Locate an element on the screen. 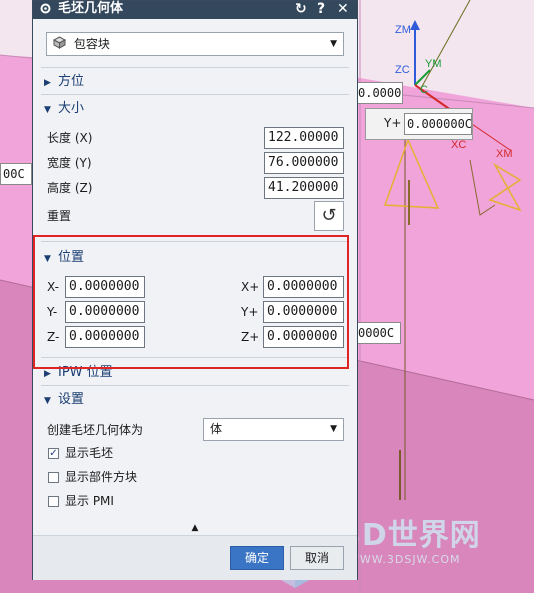  section-orientation: ▶ 方位 is located at coordinates (64, 82).